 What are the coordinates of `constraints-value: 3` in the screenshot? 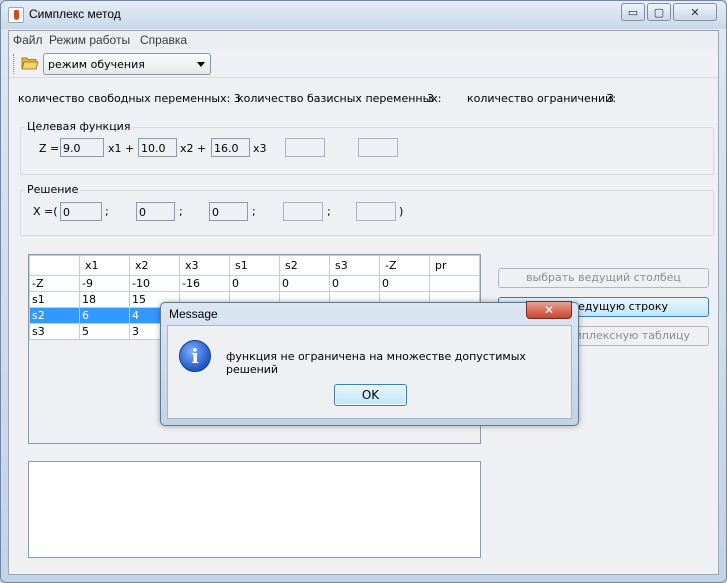 It's located at (610, 98).